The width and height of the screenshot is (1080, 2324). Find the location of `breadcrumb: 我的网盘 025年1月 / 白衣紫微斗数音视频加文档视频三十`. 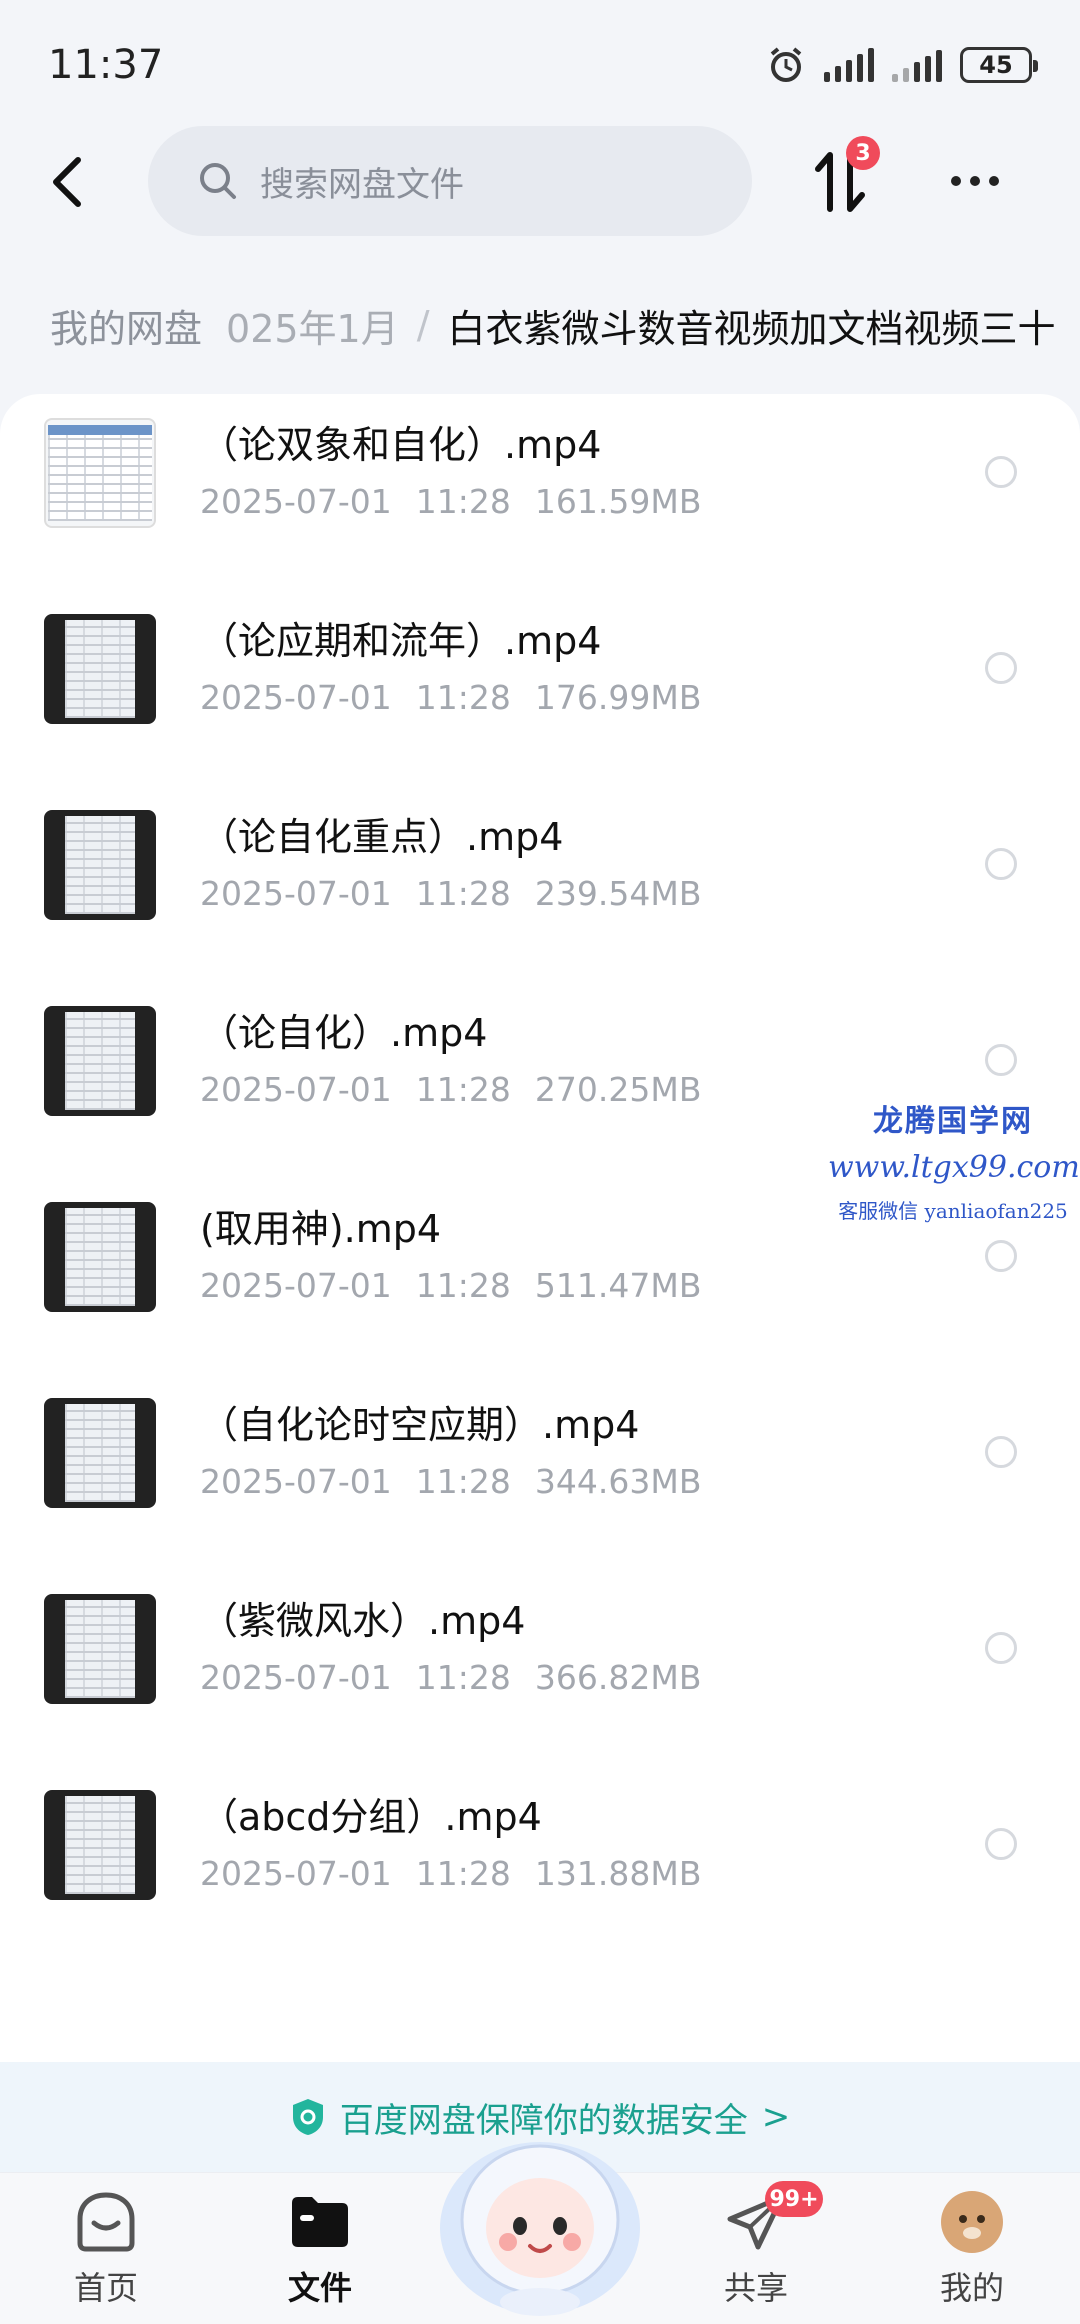

breadcrumb: 我的网盘 025年1月 / 白衣紫微斗数音视频加文档视频三十 is located at coordinates (540, 325).